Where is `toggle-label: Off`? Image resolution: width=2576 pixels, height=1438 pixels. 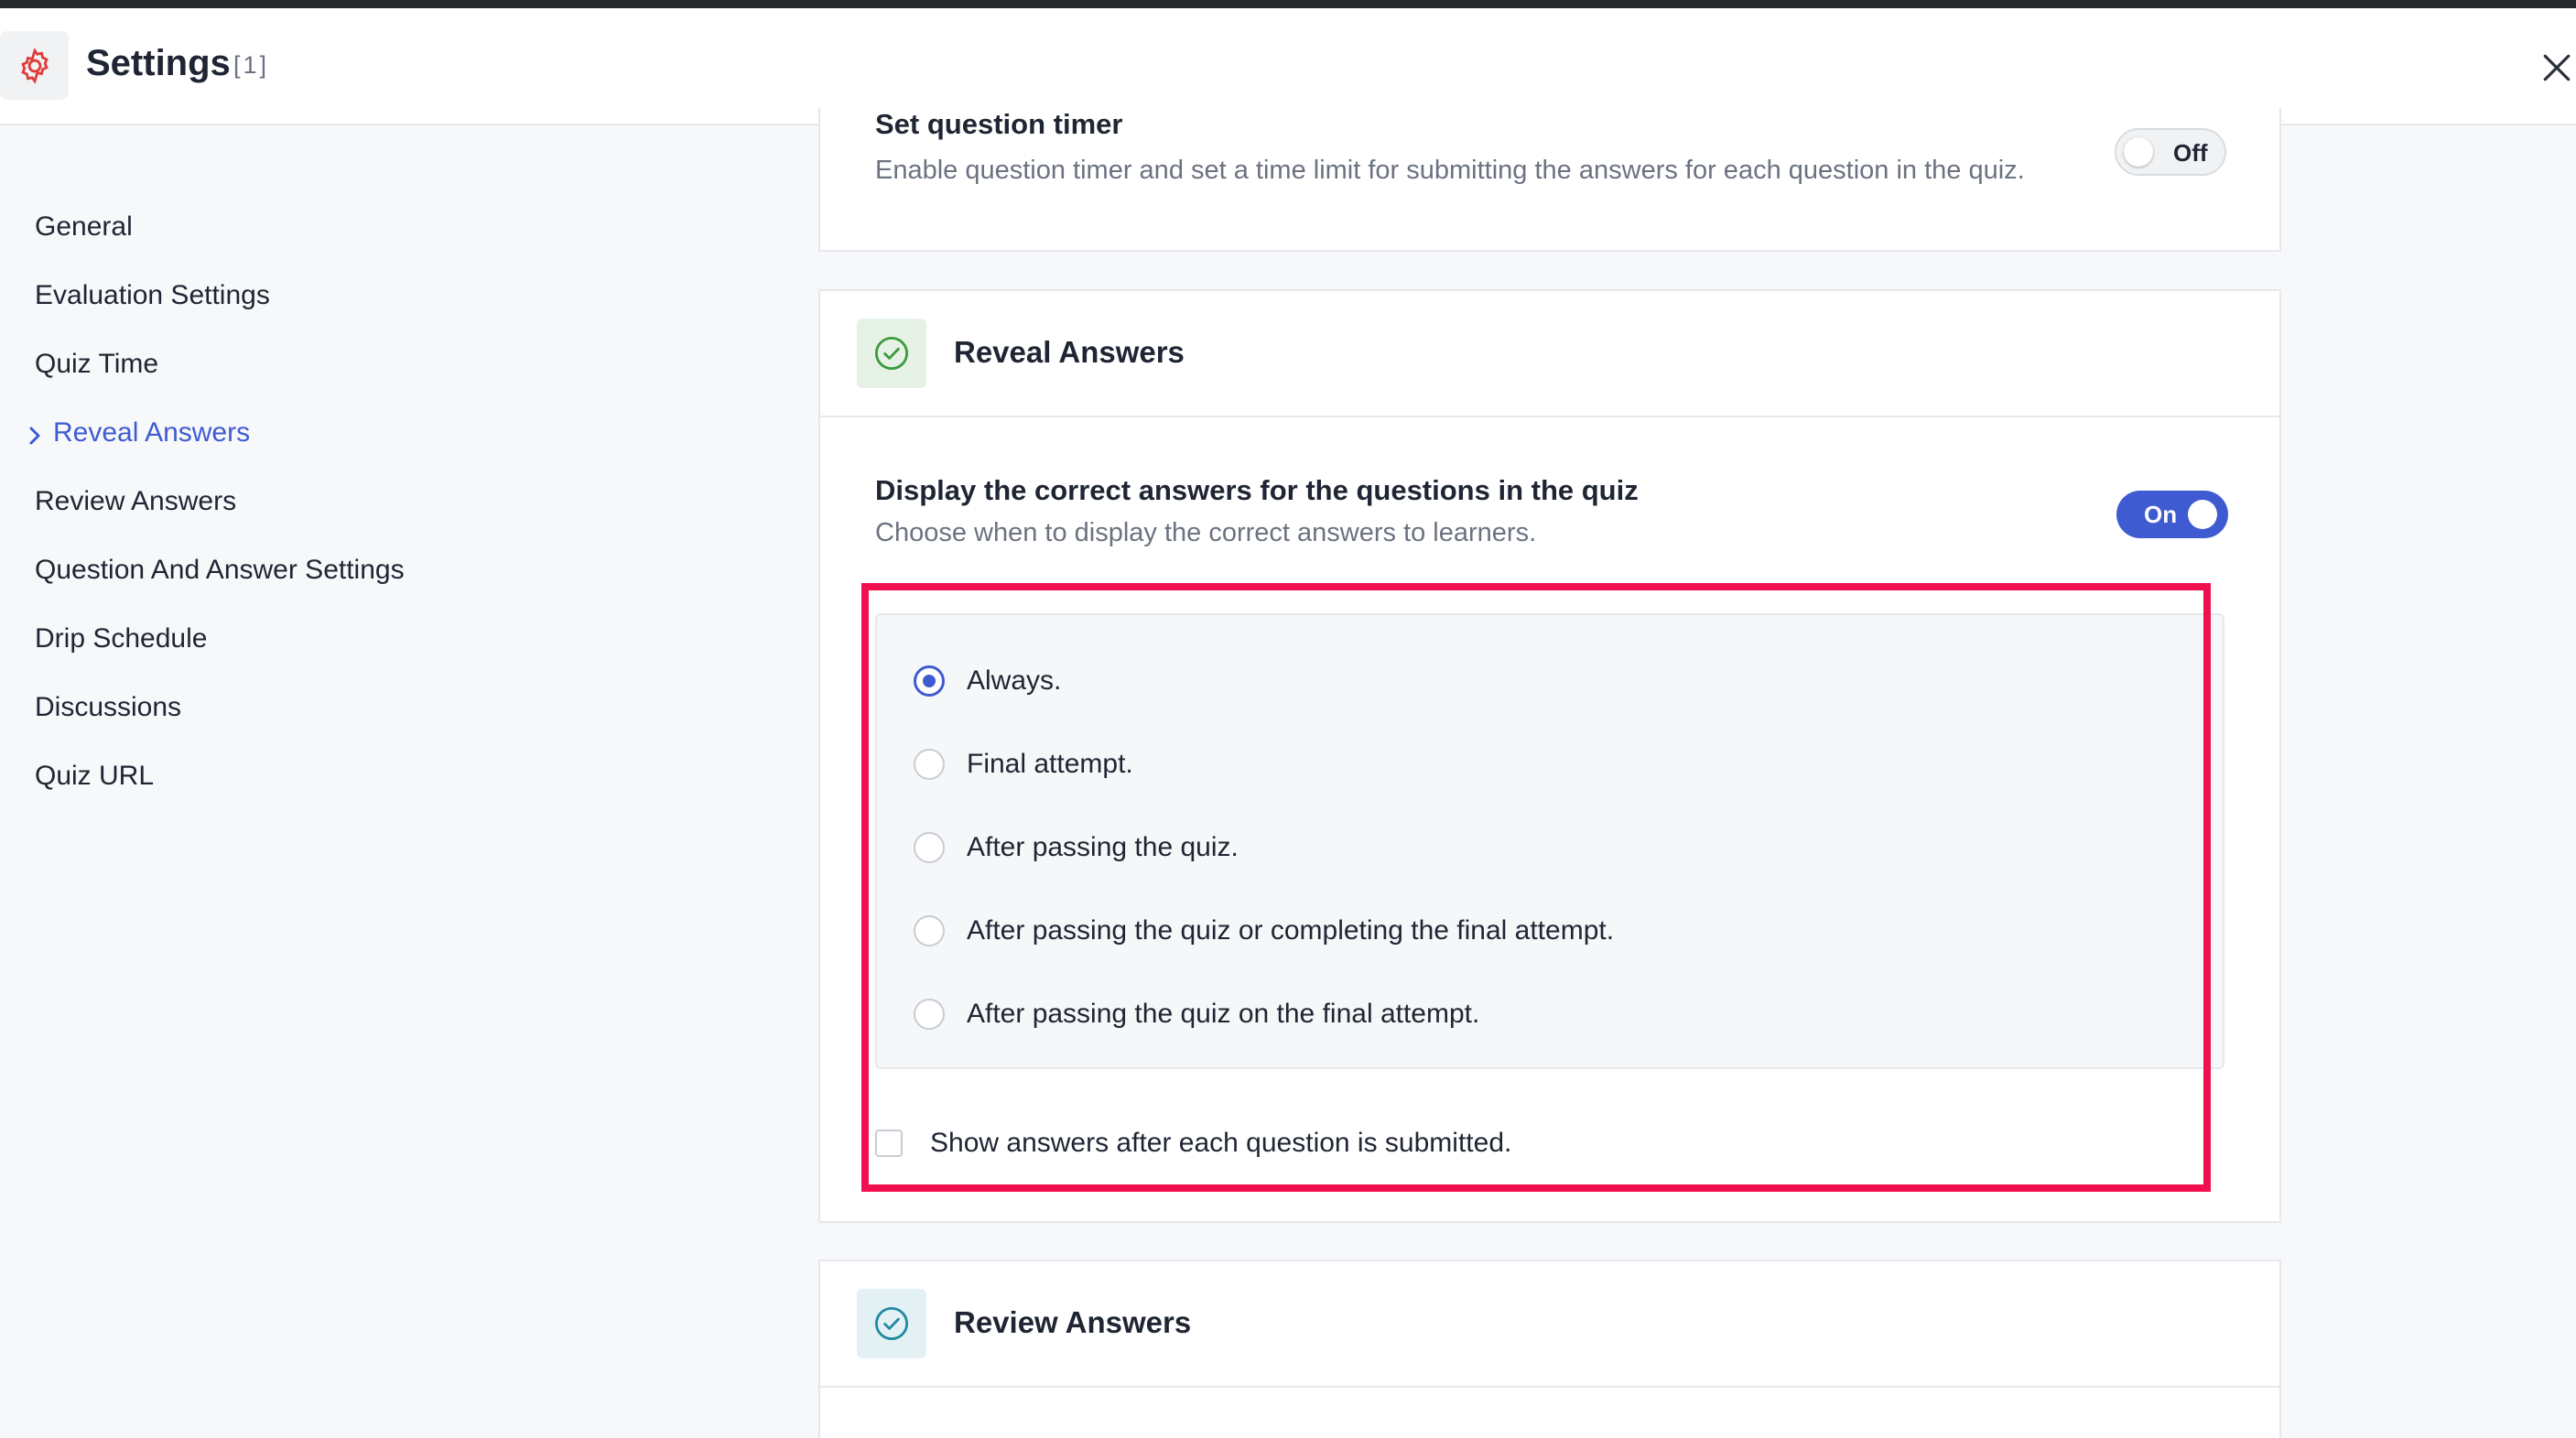 toggle-label: Off is located at coordinates (2190, 153).